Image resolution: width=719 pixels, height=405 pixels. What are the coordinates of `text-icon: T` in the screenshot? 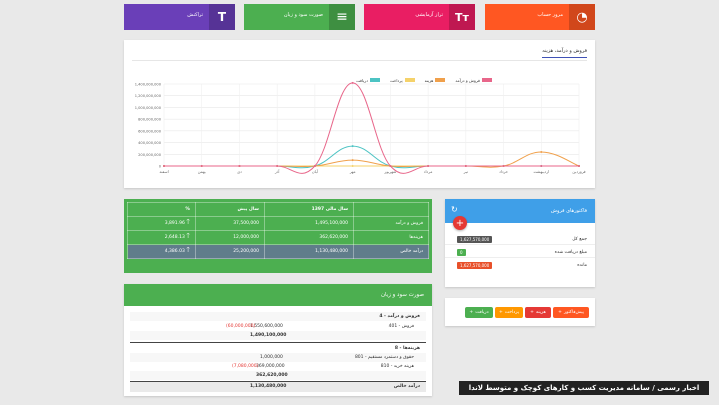 It's located at (222, 17).